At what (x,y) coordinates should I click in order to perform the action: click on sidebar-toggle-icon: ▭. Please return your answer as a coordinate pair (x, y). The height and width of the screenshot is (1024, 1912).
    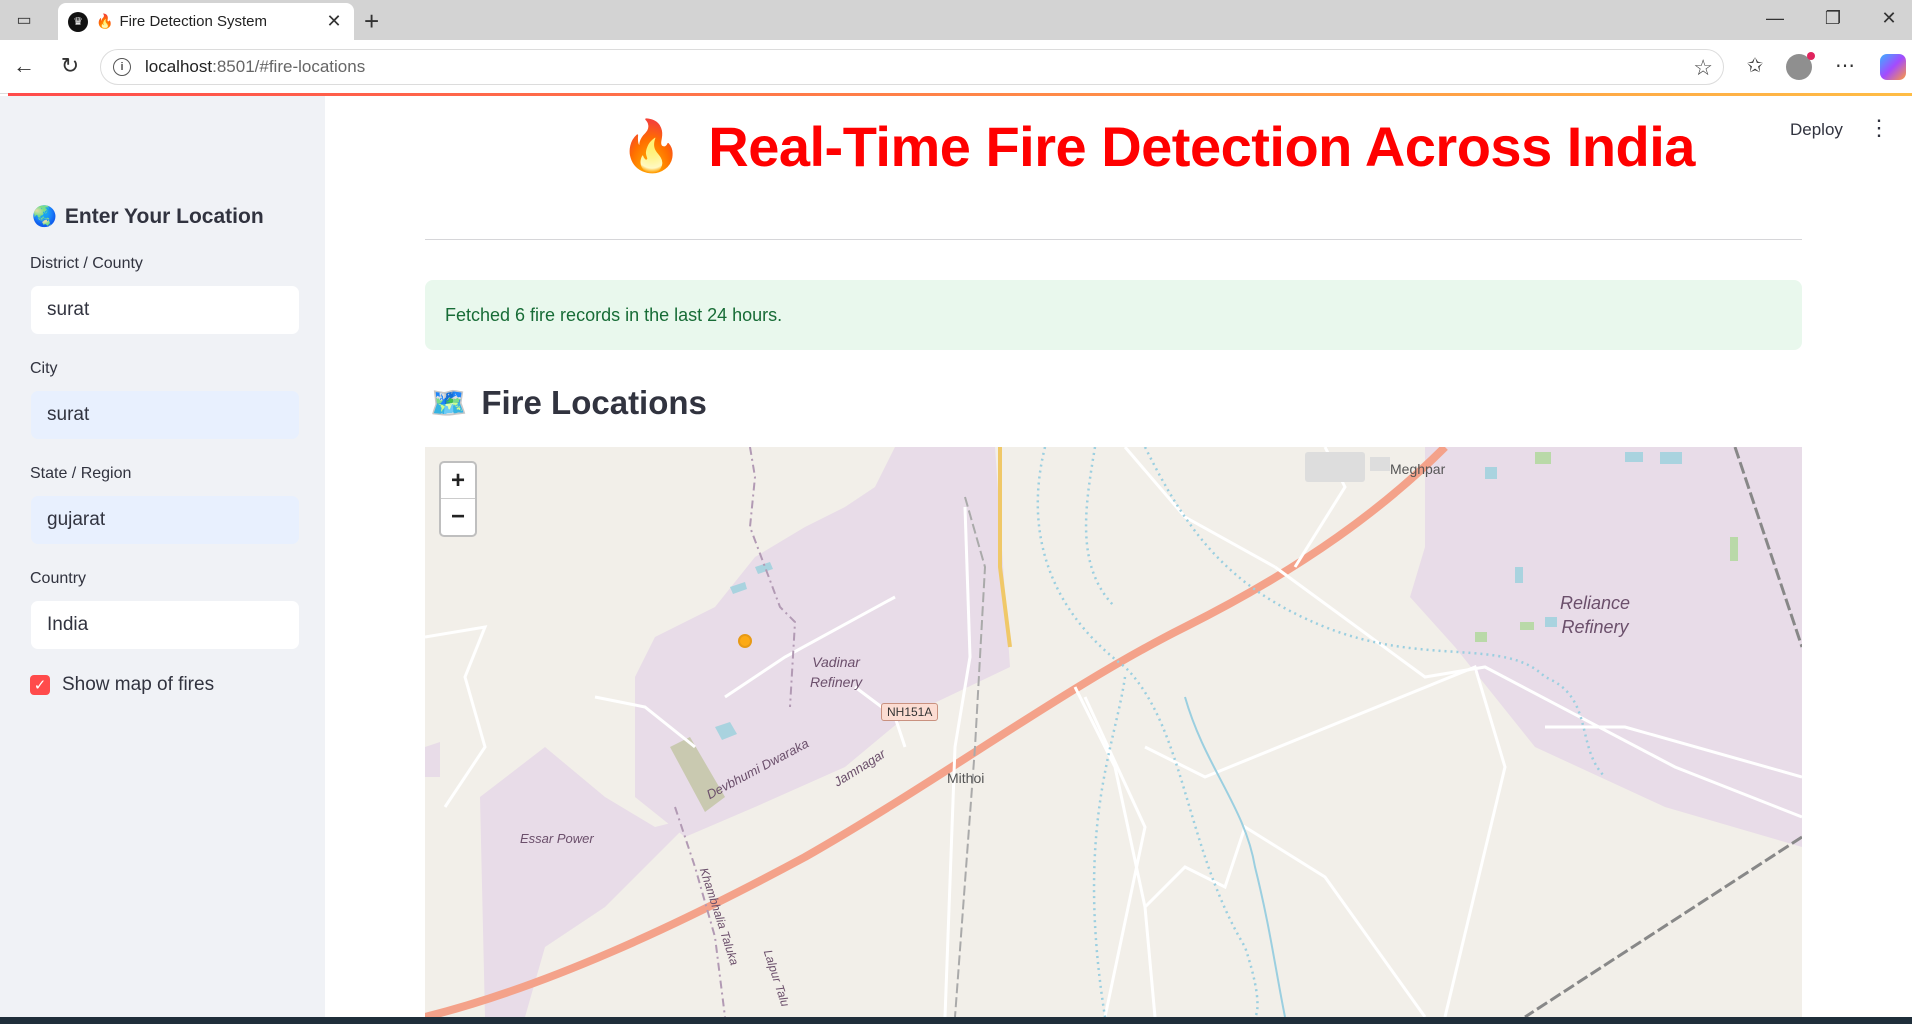
    Looking at the image, I should click on (24, 20).